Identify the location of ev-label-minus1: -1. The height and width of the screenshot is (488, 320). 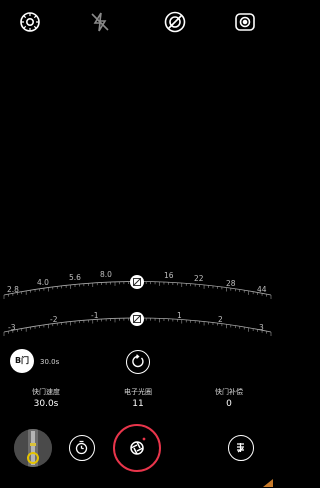
(95, 315).